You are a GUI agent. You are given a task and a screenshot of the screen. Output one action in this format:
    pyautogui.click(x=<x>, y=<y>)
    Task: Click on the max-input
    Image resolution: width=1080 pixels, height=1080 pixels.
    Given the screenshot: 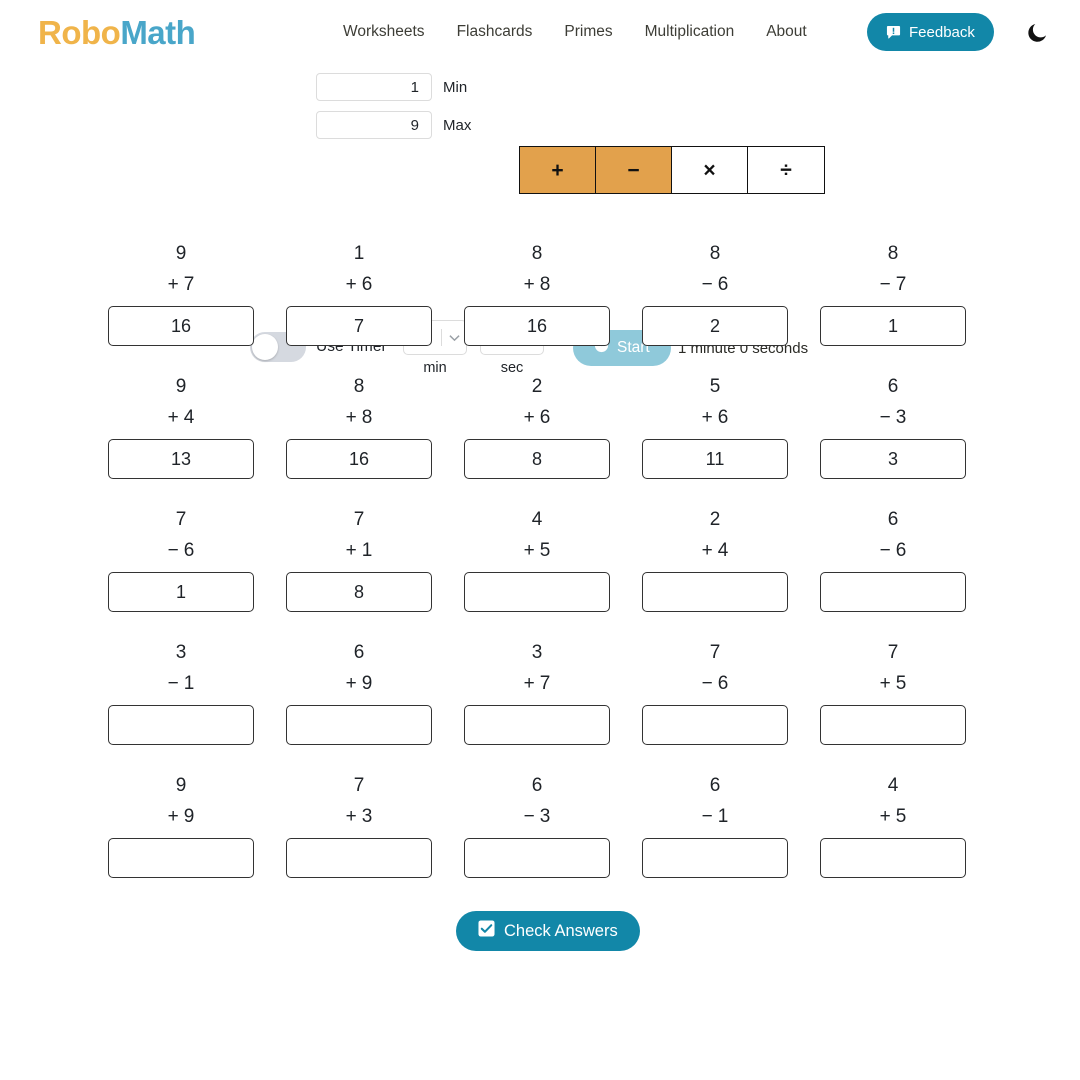 What is the action you would take?
    pyautogui.click(x=374, y=125)
    